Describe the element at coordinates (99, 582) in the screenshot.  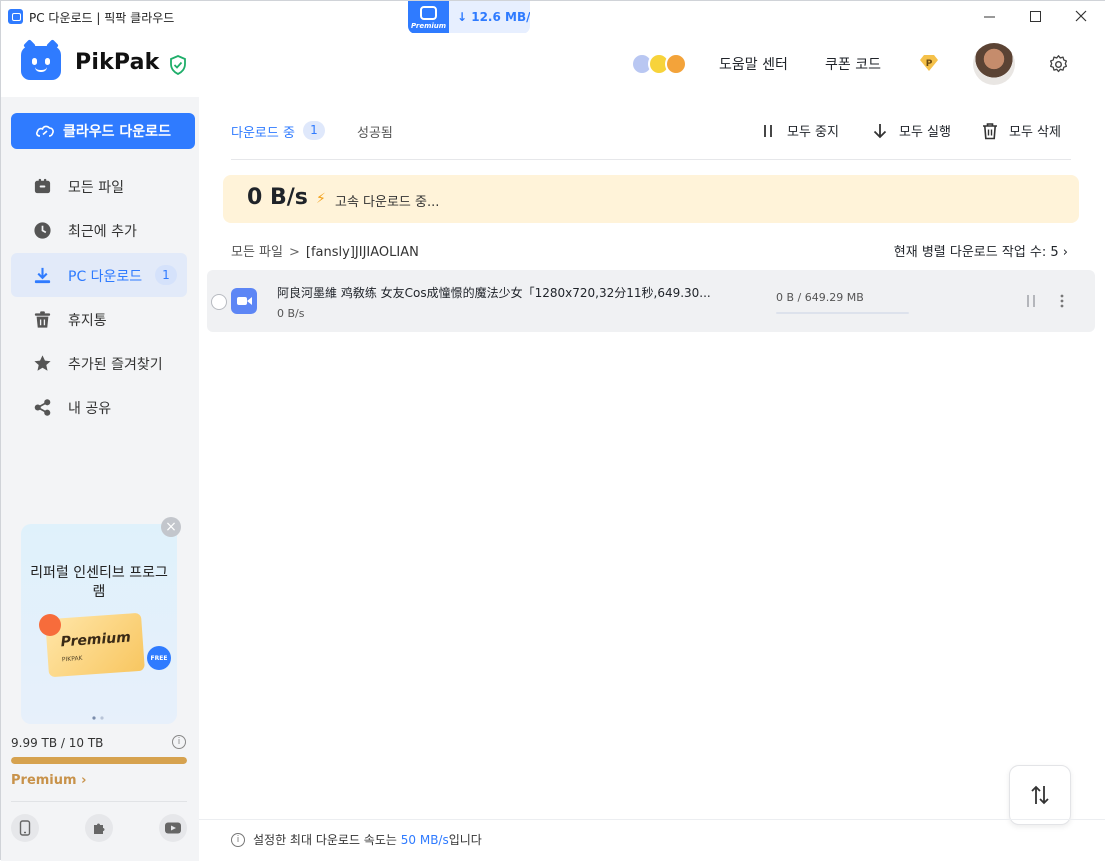
I see `promo-title: 리퍼럴 인센티브 프로그램` at that location.